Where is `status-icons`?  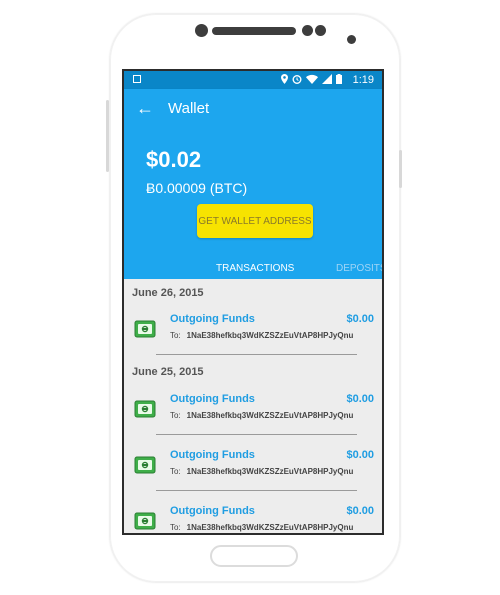
status-icons is located at coordinates (311, 79).